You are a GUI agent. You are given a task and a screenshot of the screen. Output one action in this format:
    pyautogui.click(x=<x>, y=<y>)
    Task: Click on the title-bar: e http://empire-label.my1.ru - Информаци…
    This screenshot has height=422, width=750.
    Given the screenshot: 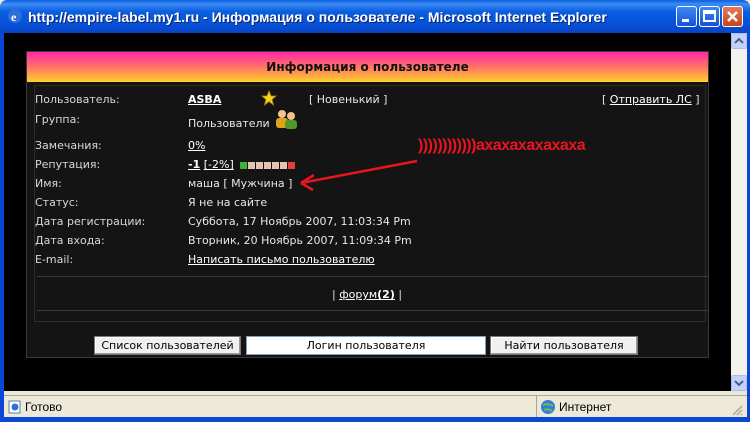 What is the action you would take?
    pyautogui.click(x=375, y=16)
    